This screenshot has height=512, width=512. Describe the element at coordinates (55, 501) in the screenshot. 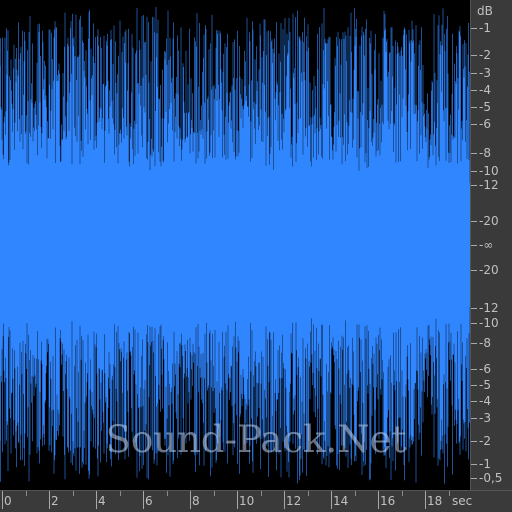

I see `time-label: 2` at that location.